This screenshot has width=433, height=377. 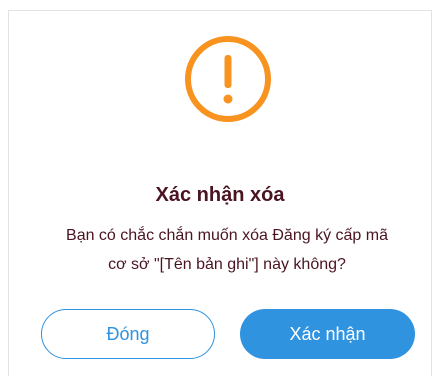 I want to click on dialog-title: Xác nhận xóa, so click(x=220, y=195).